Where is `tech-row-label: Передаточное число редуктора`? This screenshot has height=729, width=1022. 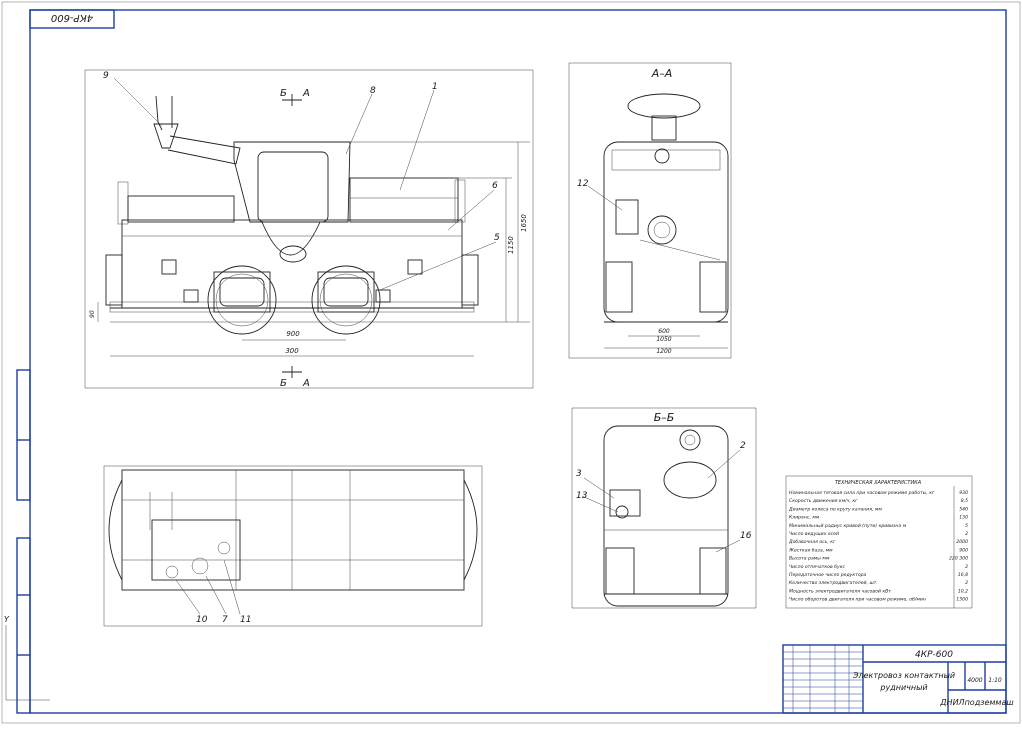
tech-row-label: Передаточное число редуктора is located at coordinates (828, 575).